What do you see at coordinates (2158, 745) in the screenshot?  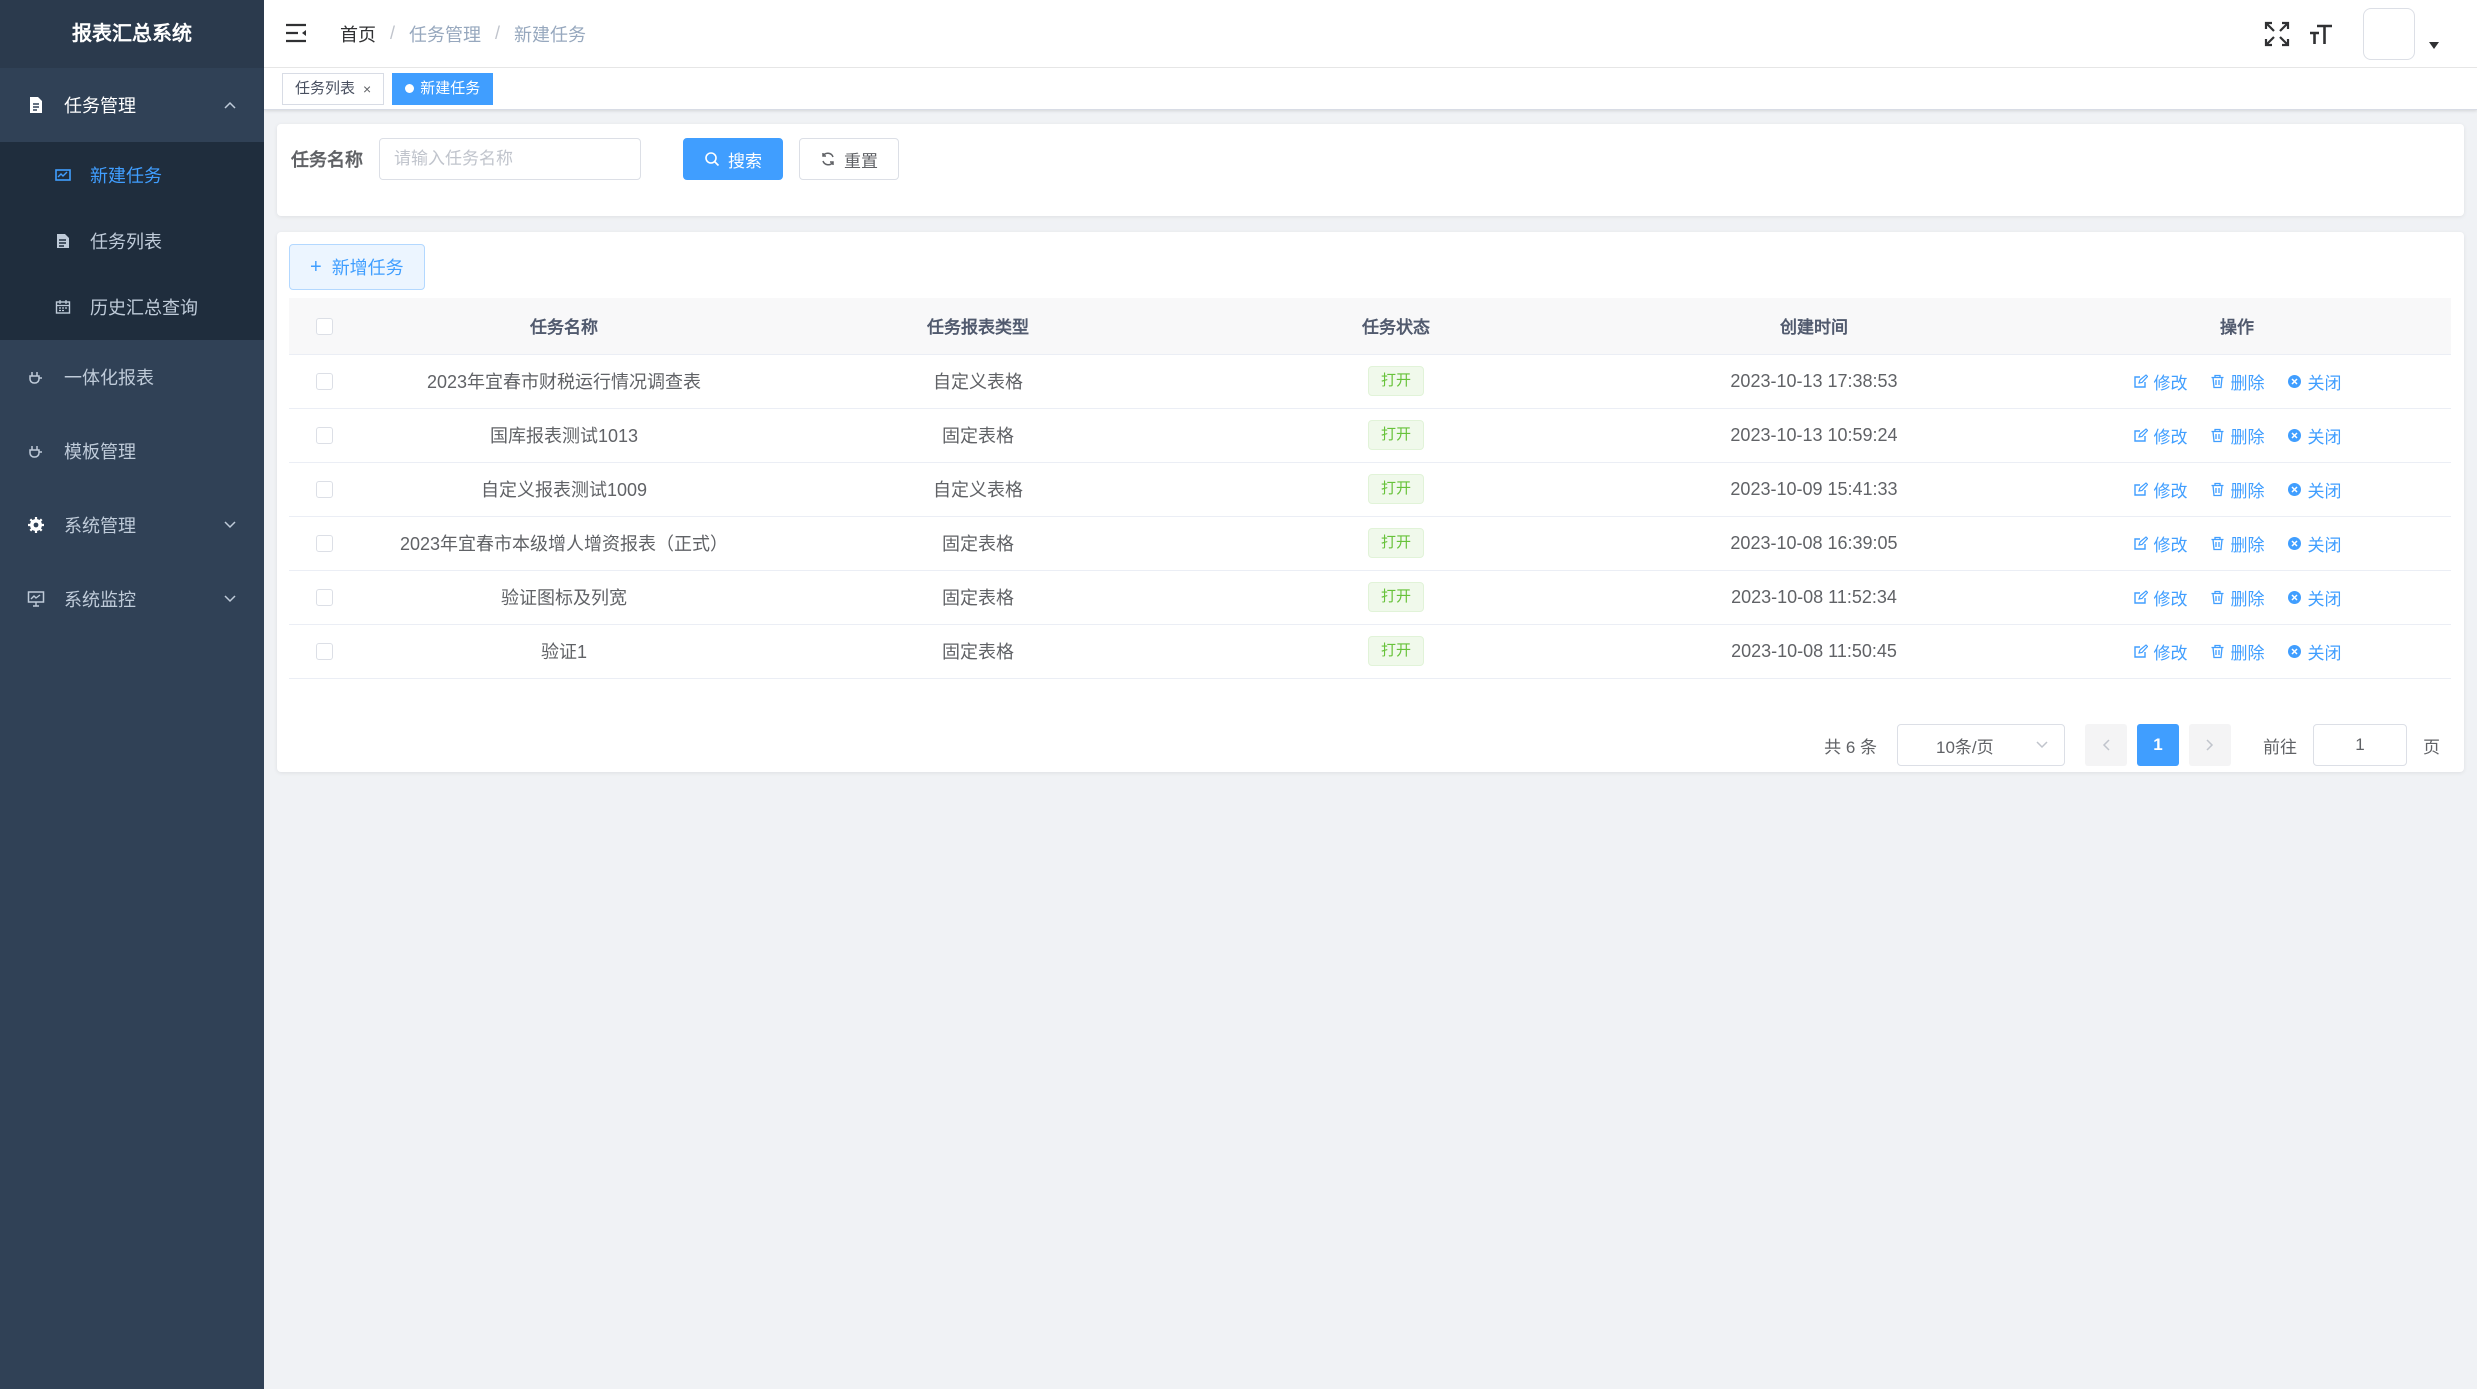 I see `page-number-button: 1` at bounding box center [2158, 745].